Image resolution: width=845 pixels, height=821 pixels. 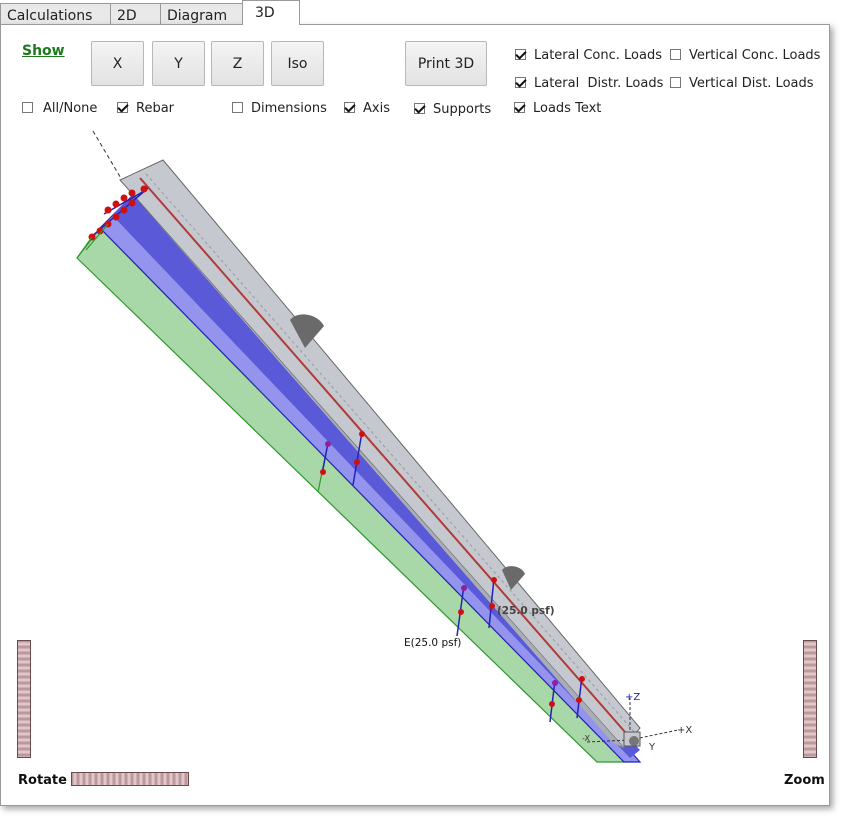 I want to click on show-link: Show, so click(x=43, y=51).